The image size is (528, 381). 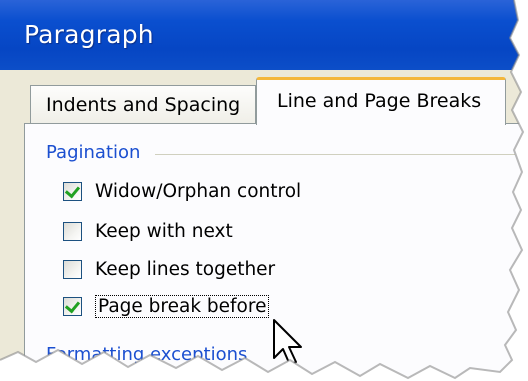 I want to click on widow-orphan-control-checkbox: Widow/Orphan control, so click(x=182, y=191).